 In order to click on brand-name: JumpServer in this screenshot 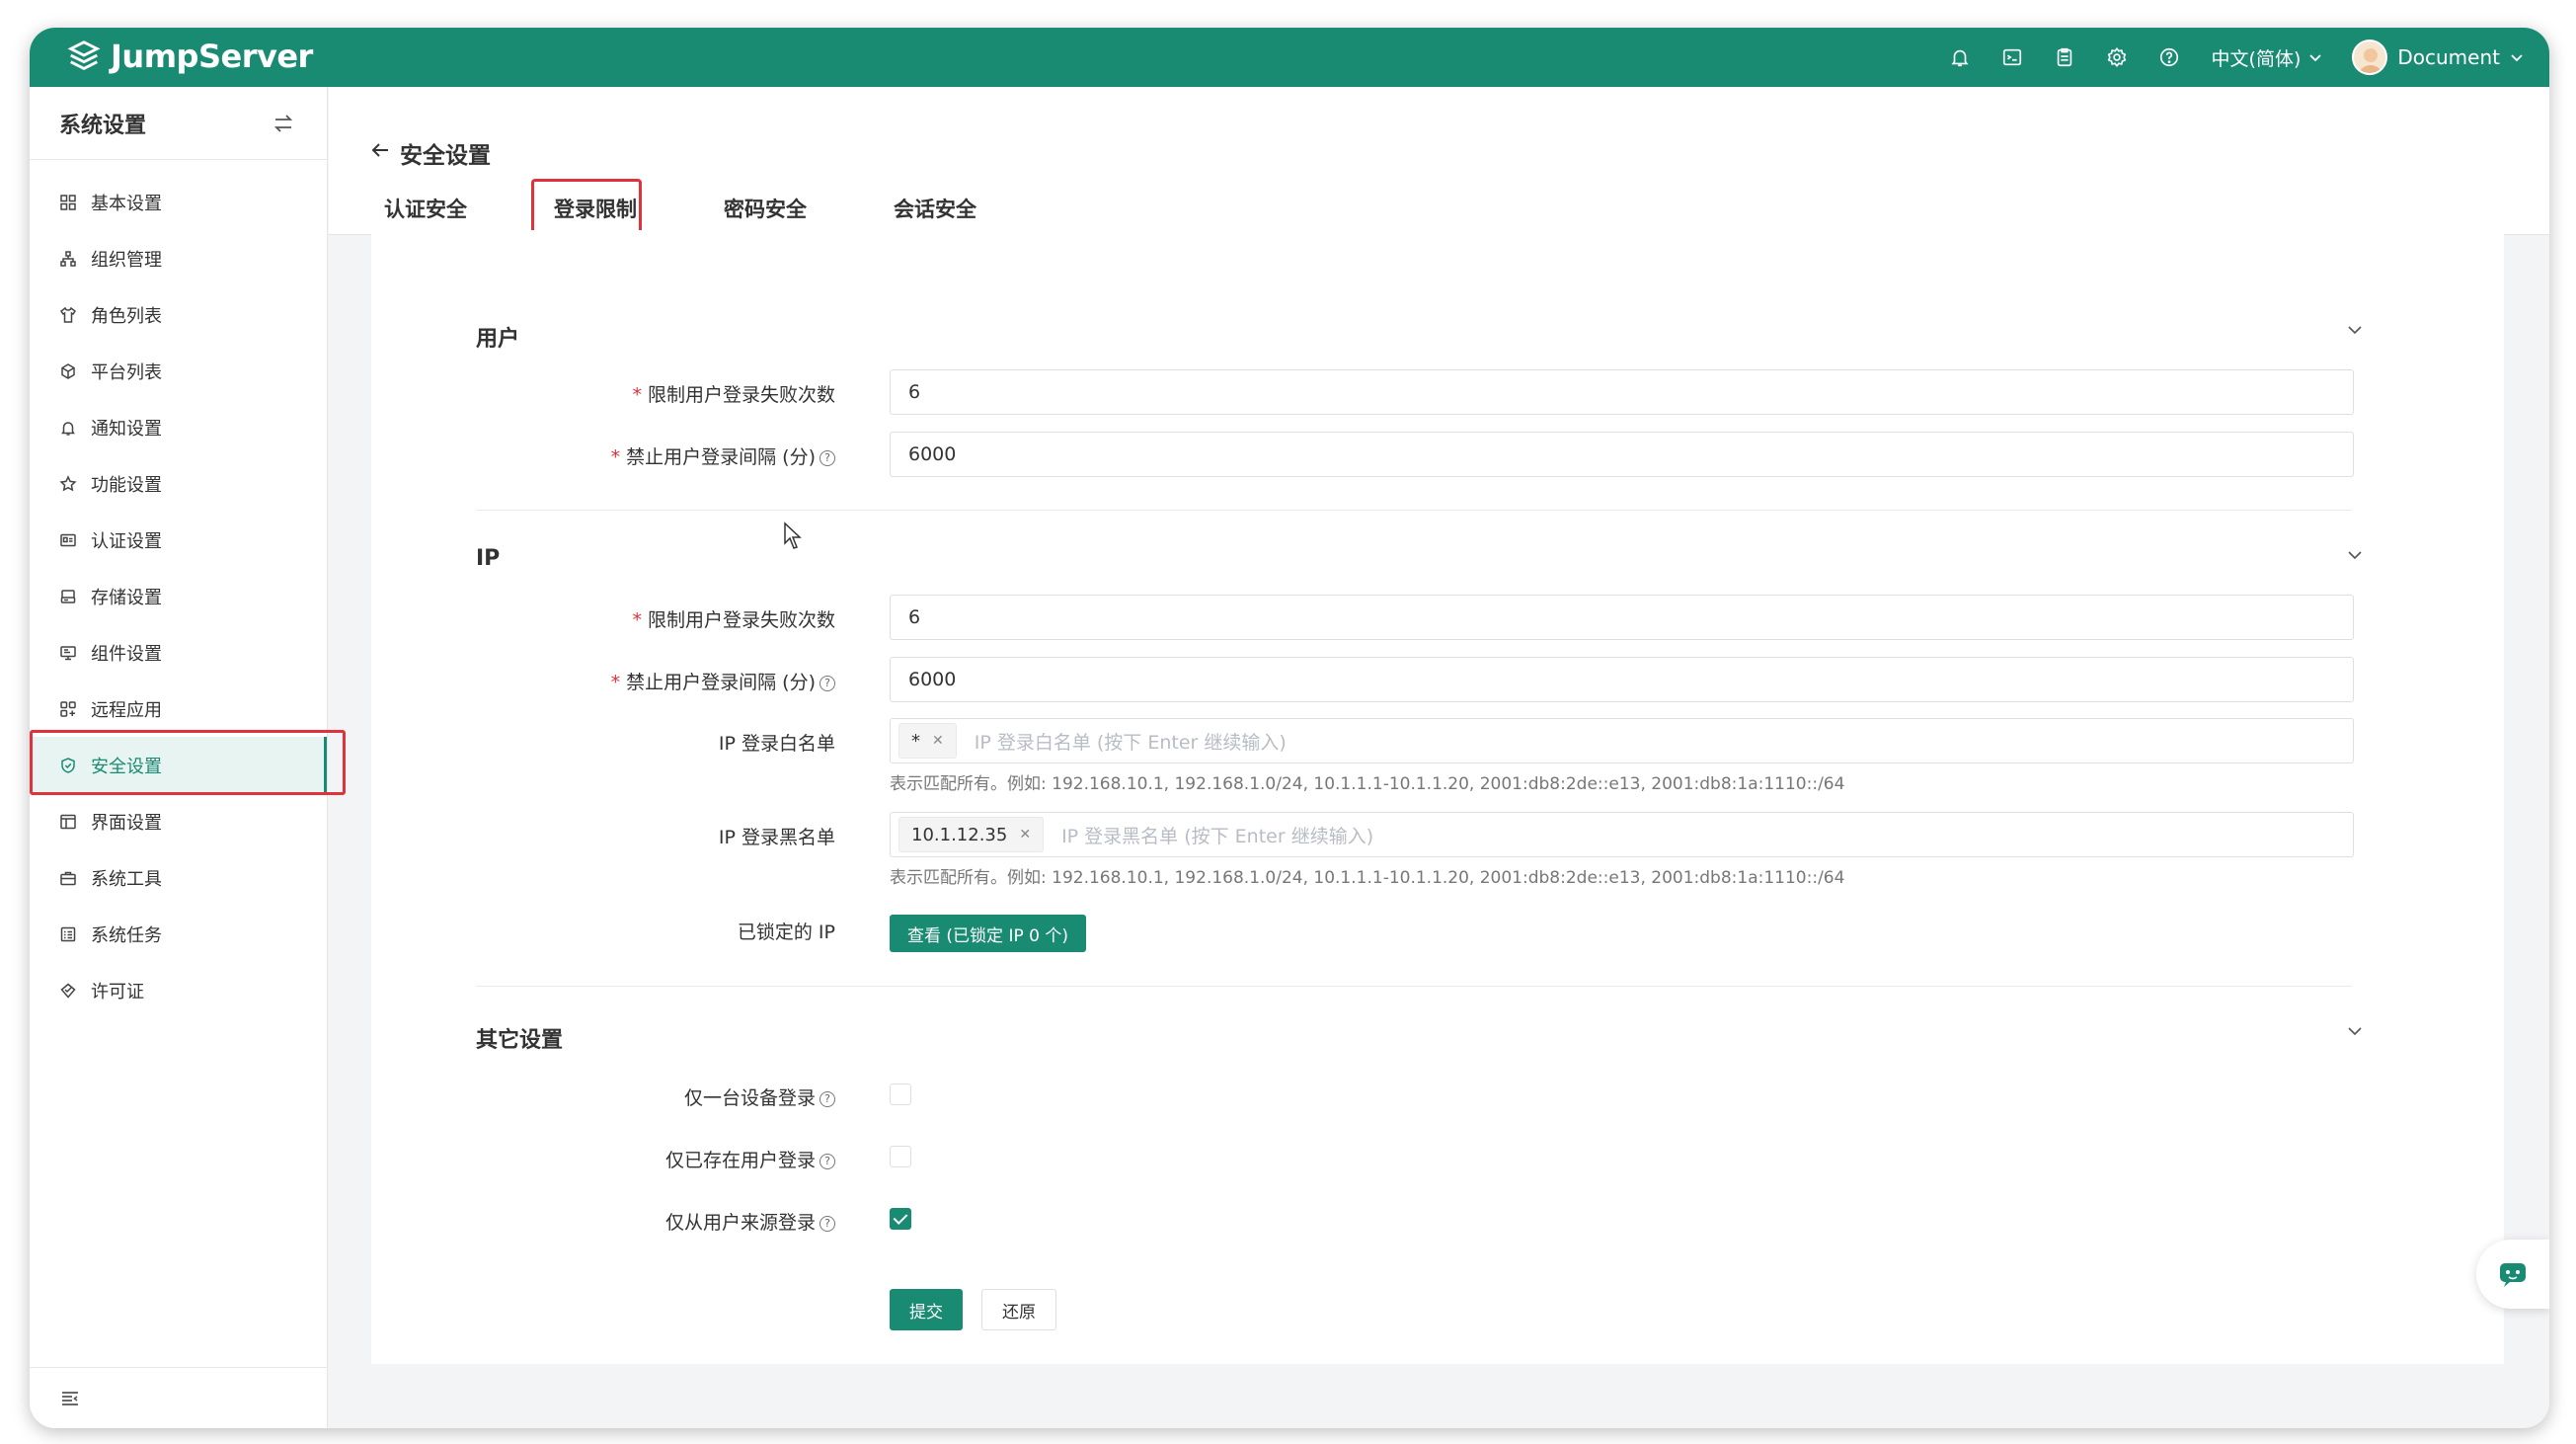, I will do `click(212, 56)`.